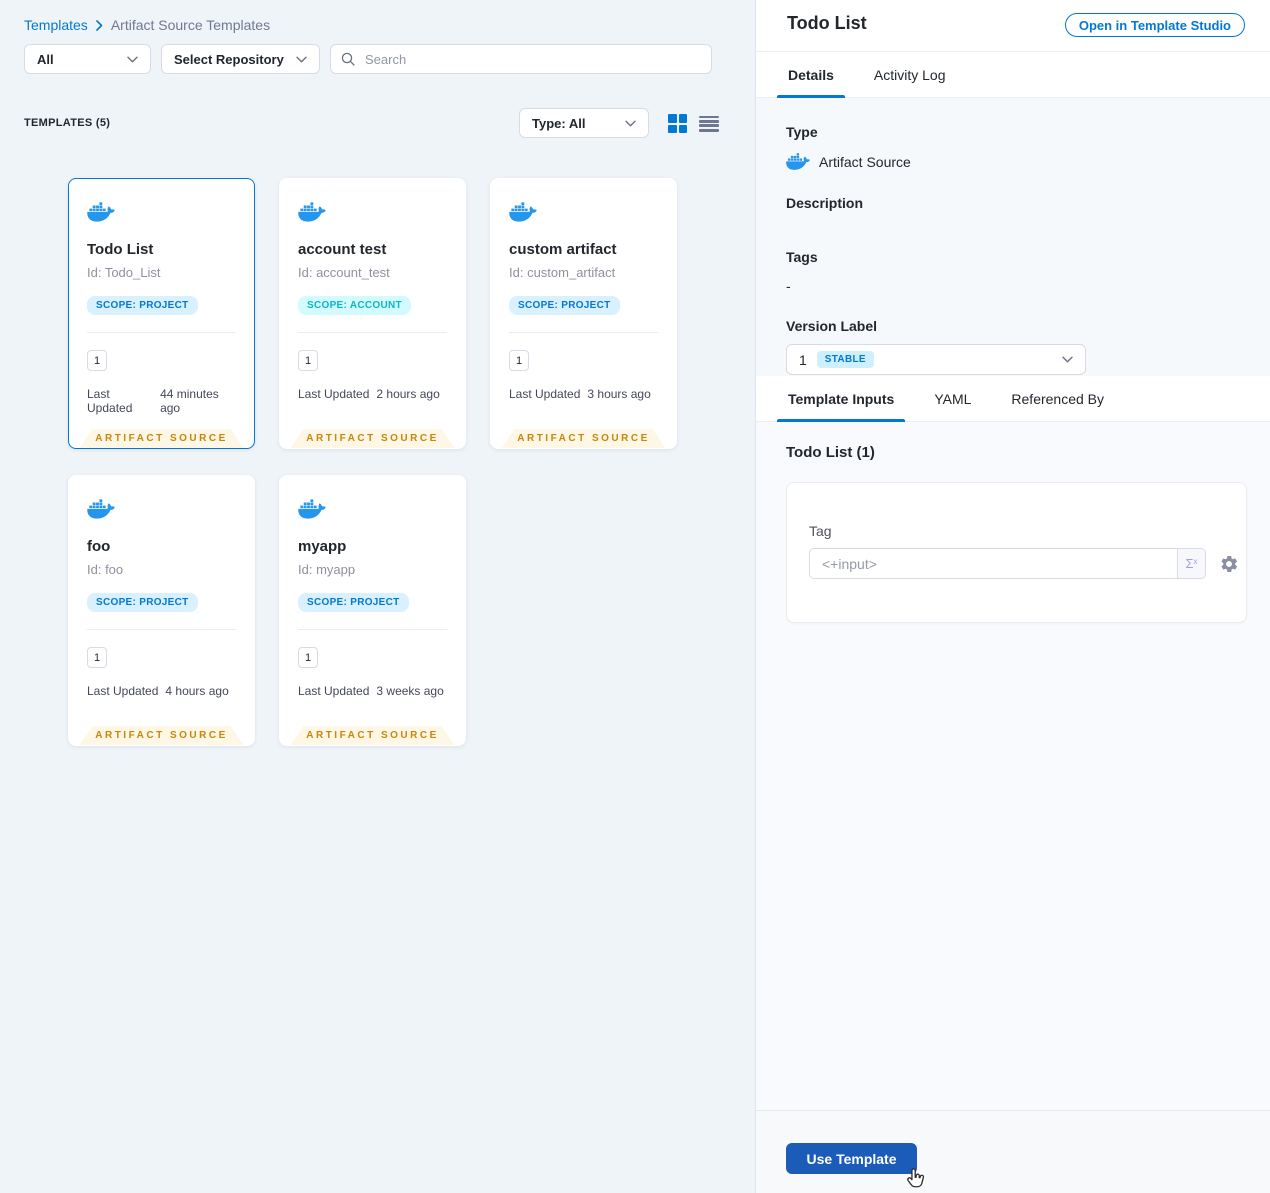 The image size is (1270, 1193). I want to click on filters-bar: All Select Repository, so click(368, 59).